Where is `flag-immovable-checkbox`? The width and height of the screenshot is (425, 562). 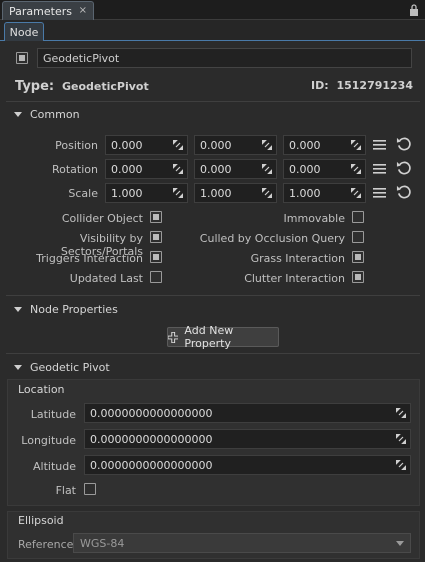 flag-immovable-checkbox is located at coordinates (358, 217).